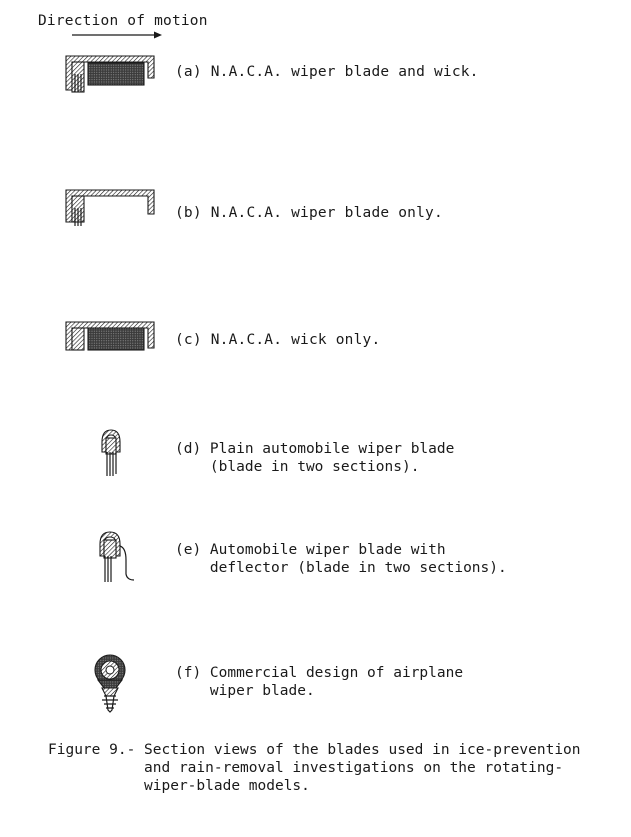  What do you see at coordinates (179, 786) in the screenshot?
I see `figure-caption-line-3: wiper-blade models.` at bounding box center [179, 786].